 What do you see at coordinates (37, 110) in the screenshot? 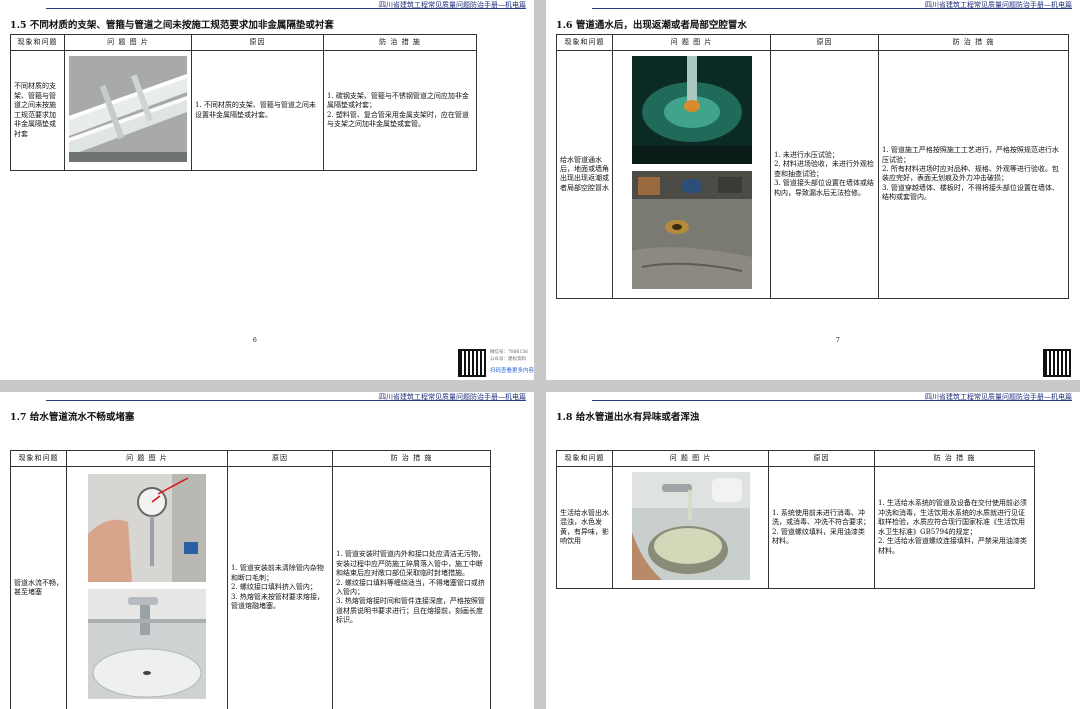
I see `phenomenon-cell: 不同材质的支架、管箍与管道之间未按施工规范要求加非金属隔垫或衬套` at bounding box center [37, 110].